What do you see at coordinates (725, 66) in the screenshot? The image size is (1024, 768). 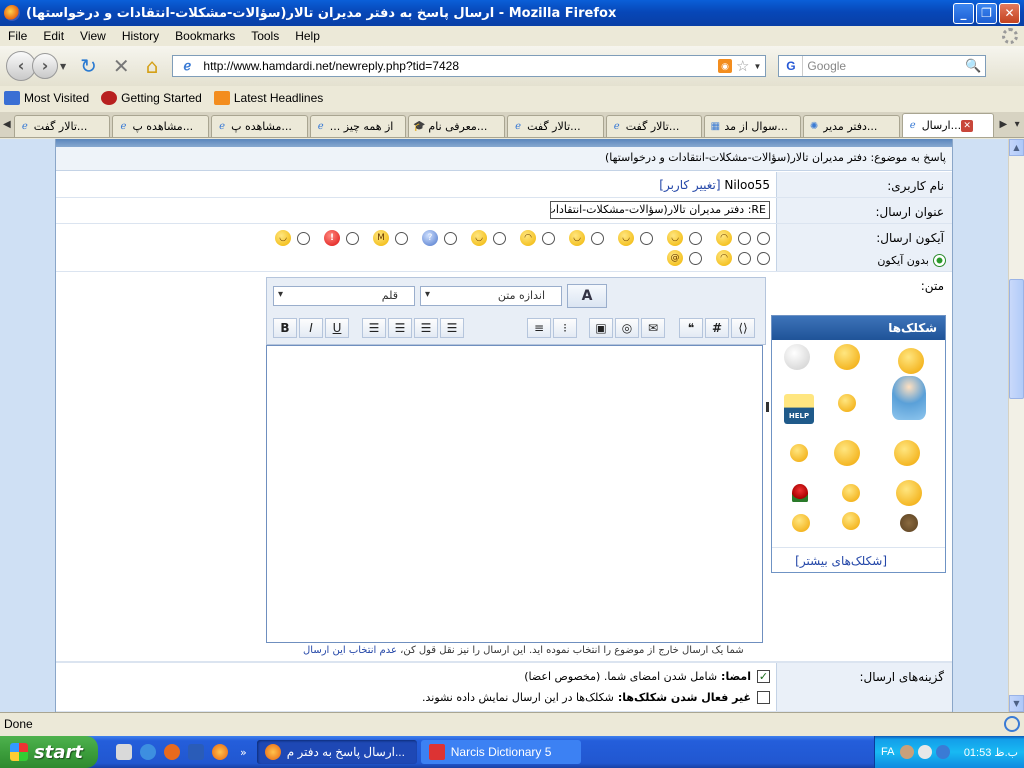 I see `rss-feed-icon: ◉` at bounding box center [725, 66].